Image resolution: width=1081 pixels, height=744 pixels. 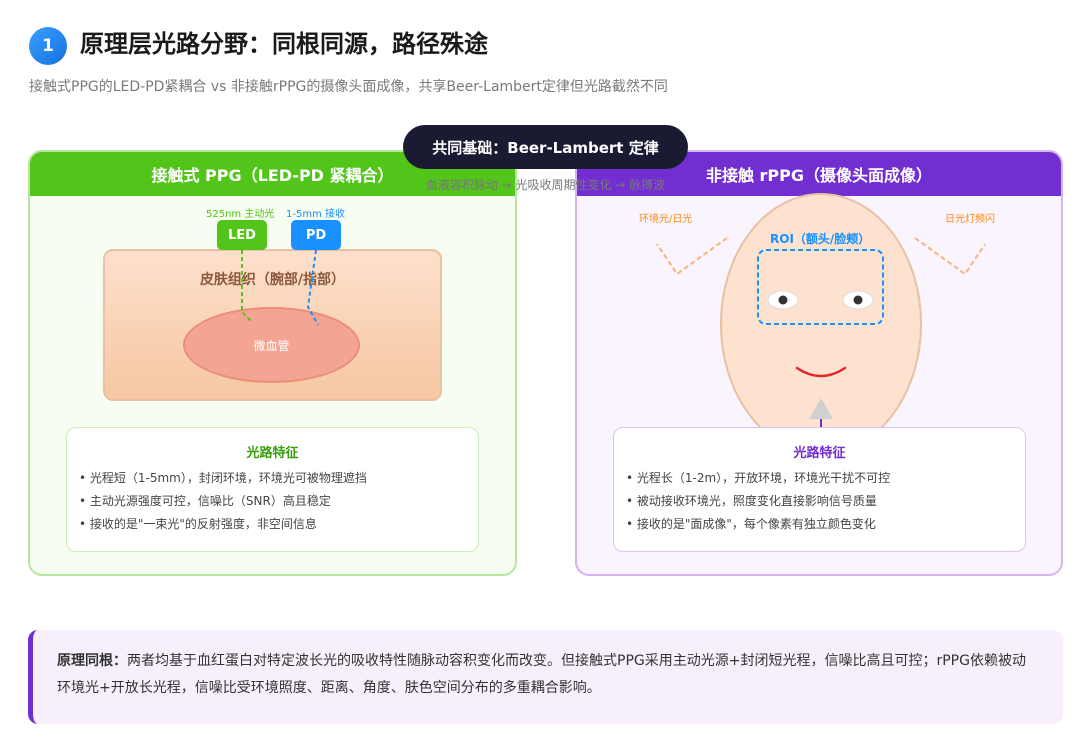 What do you see at coordinates (284, 44) in the screenshot?
I see `page-title: 原理层光路分野：同根同源，路径殊途` at bounding box center [284, 44].